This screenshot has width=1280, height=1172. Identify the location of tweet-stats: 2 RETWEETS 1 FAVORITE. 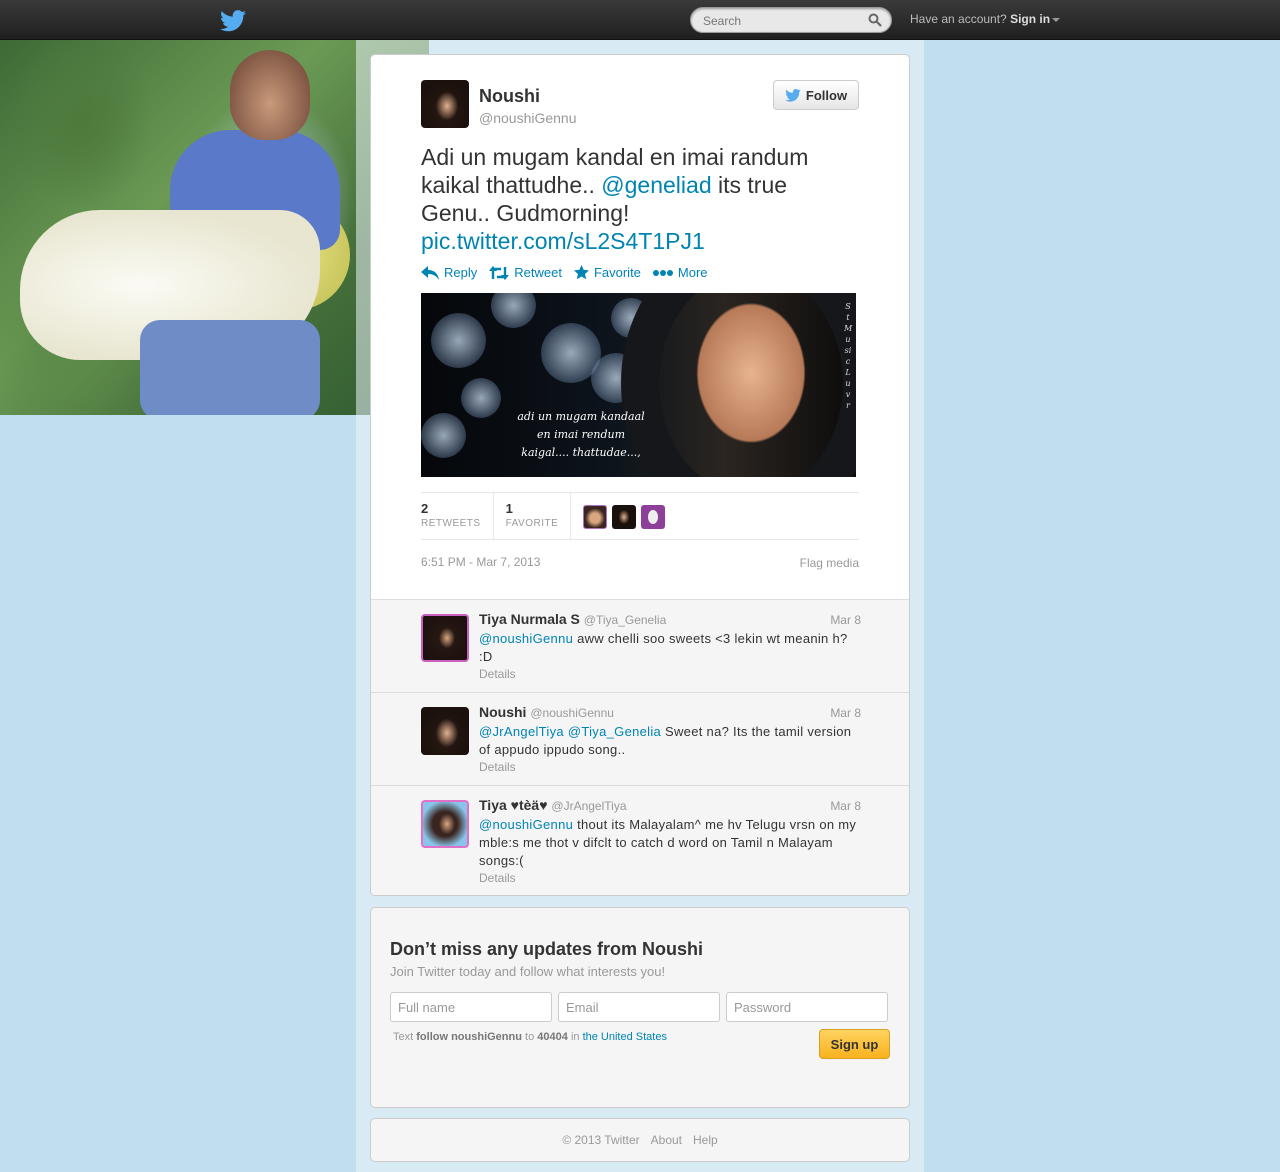
(640, 516).